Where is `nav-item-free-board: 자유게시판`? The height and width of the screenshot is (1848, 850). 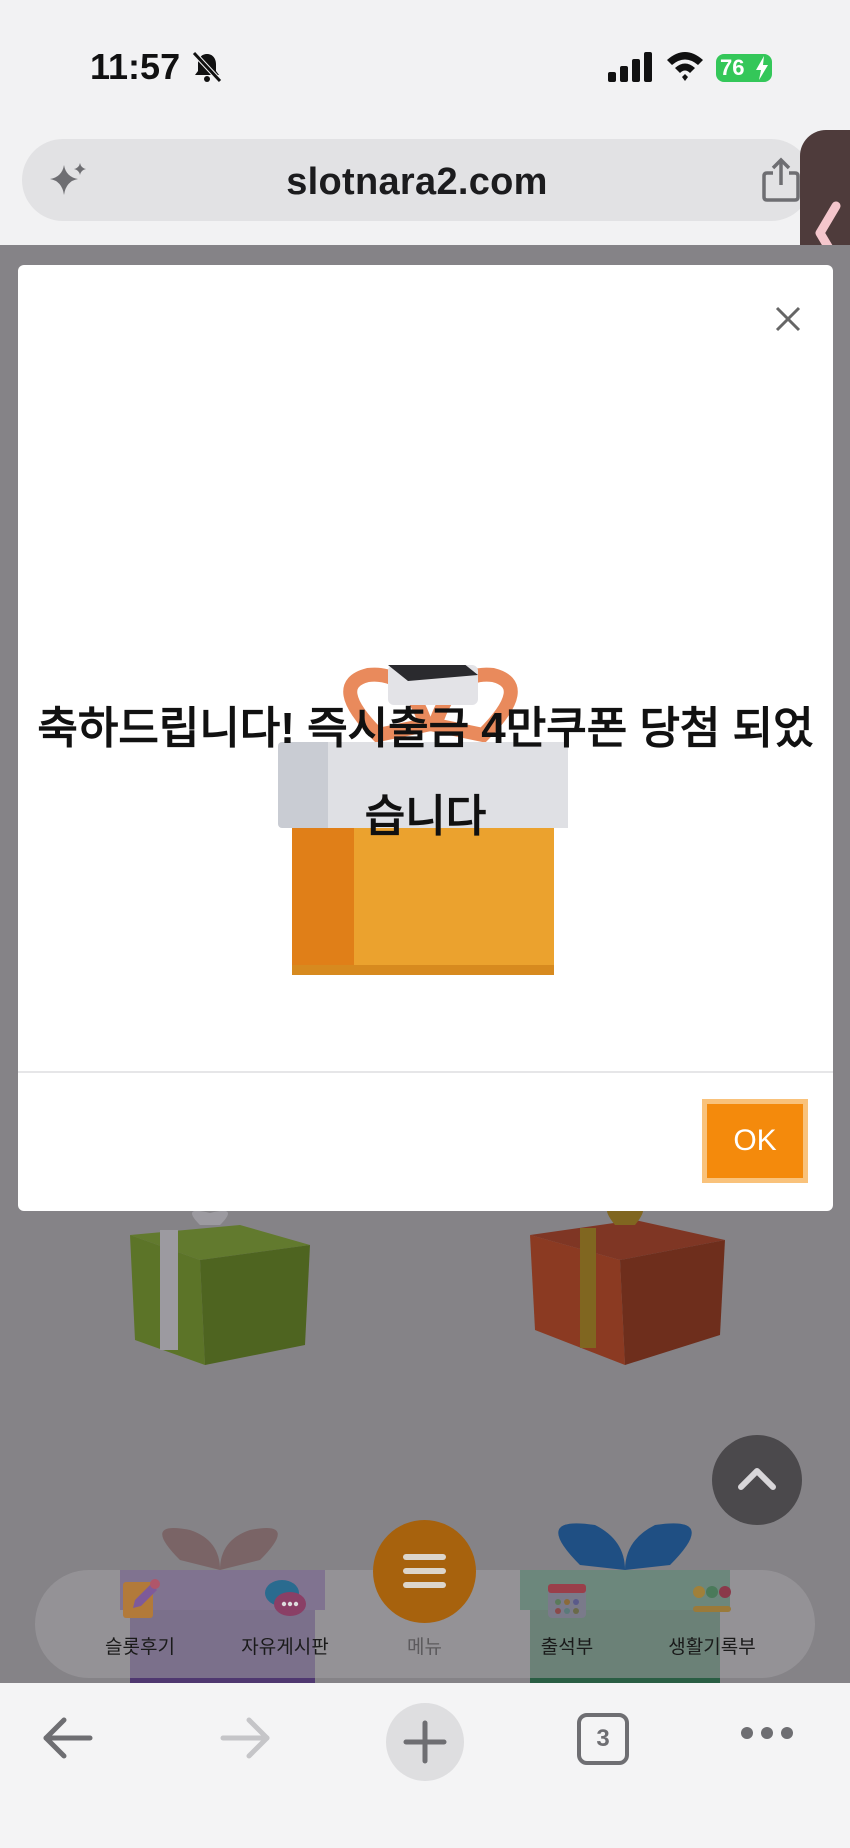
nav-item-free-board: 자유게시판 is located at coordinates (285, 1624).